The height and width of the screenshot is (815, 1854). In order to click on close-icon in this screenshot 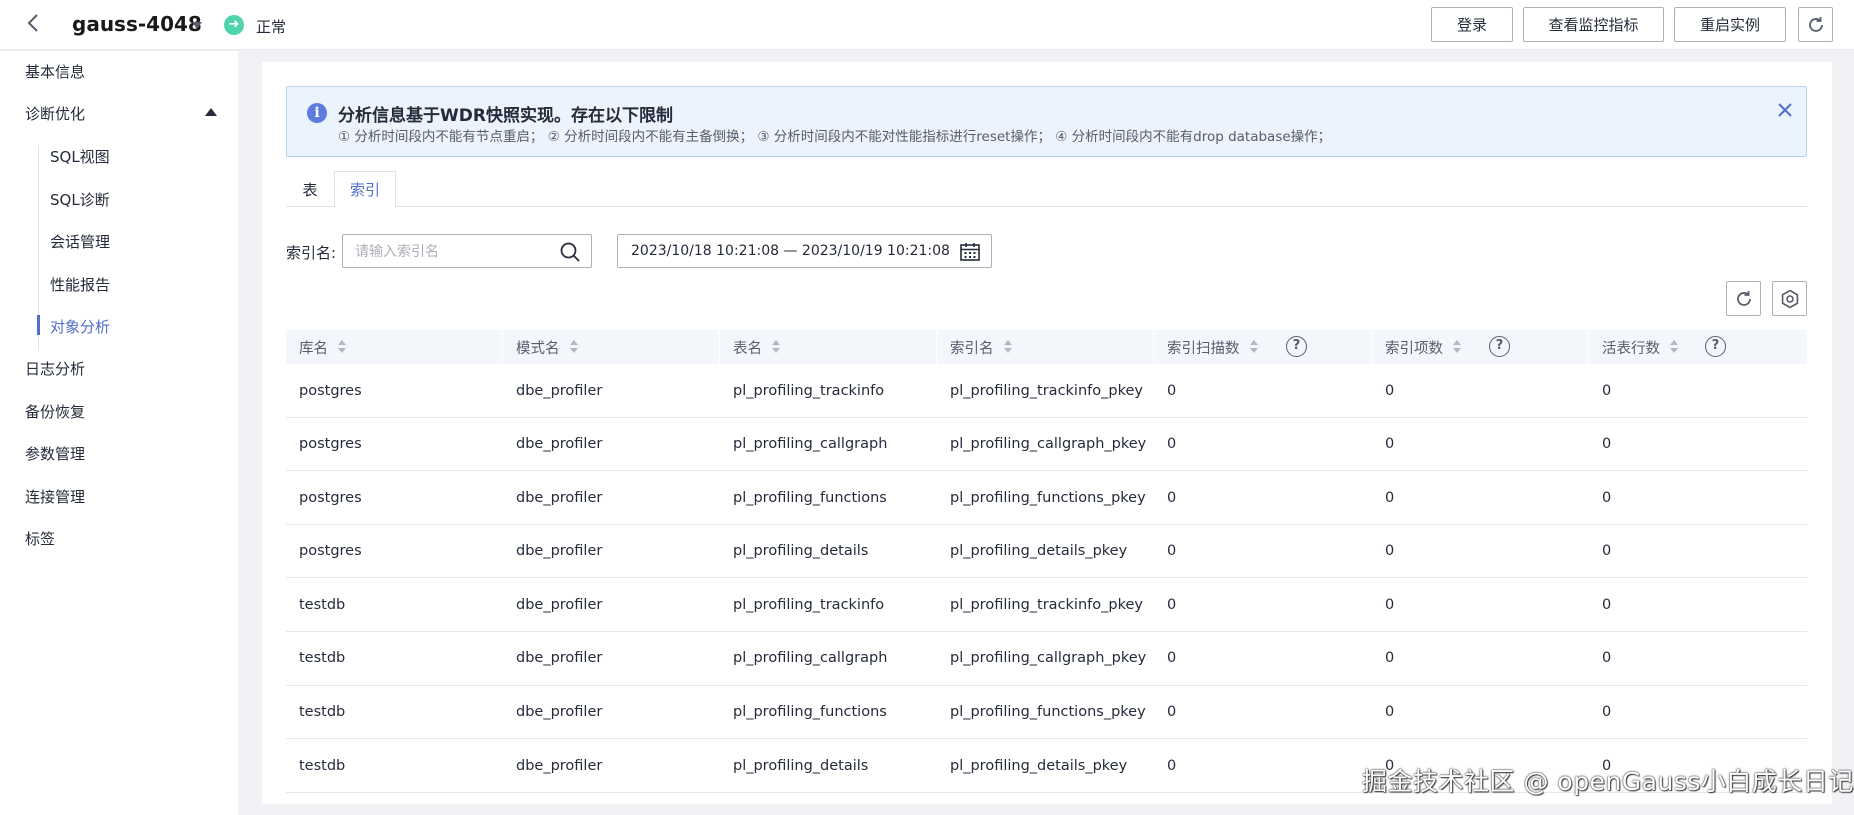, I will do `click(1785, 111)`.